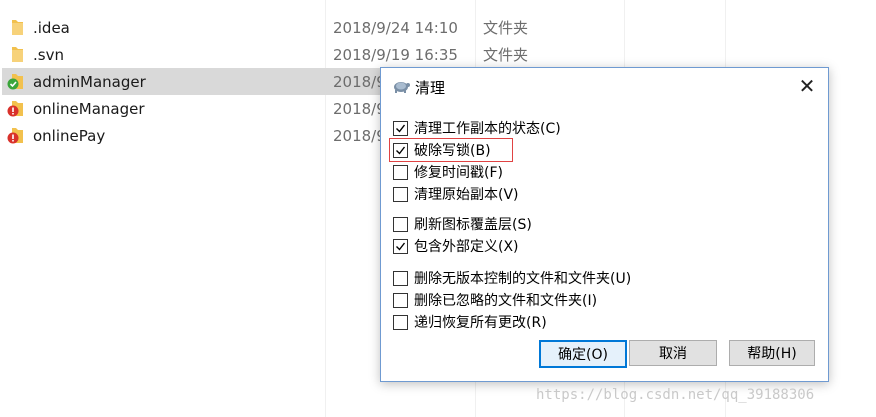 The height and width of the screenshot is (417, 876). I want to click on dialog-titlebar: 清理 ✕, so click(604, 86).